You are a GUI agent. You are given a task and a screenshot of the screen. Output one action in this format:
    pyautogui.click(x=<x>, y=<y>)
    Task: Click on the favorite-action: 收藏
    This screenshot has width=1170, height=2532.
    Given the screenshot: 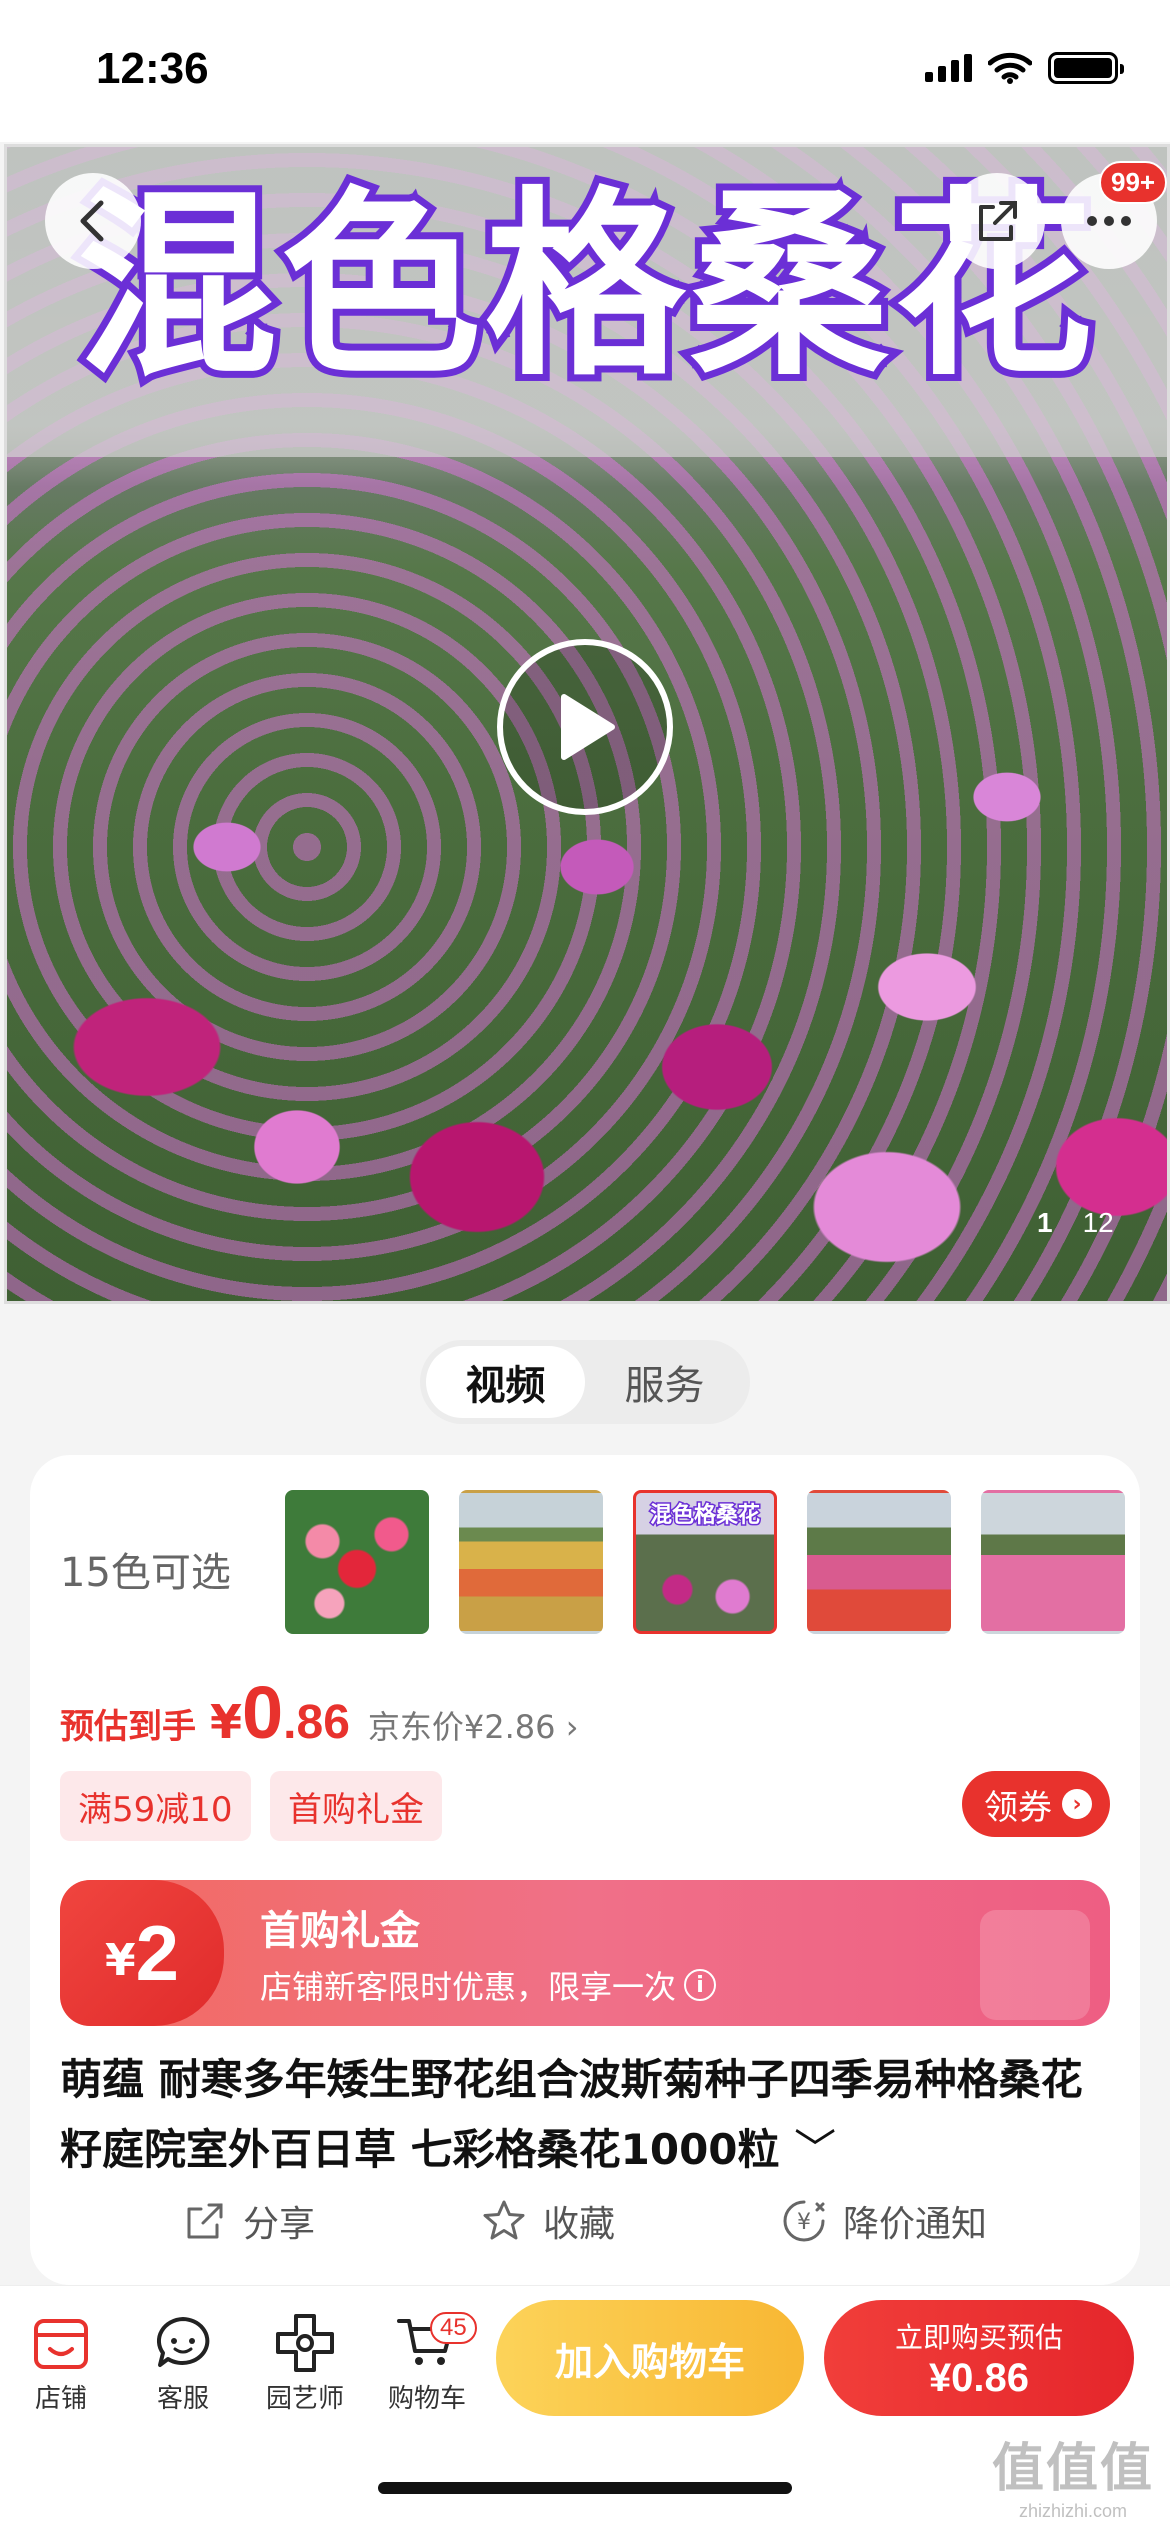 What is the action you would take?
    pyautogui.click(x=548, y=2221)
    